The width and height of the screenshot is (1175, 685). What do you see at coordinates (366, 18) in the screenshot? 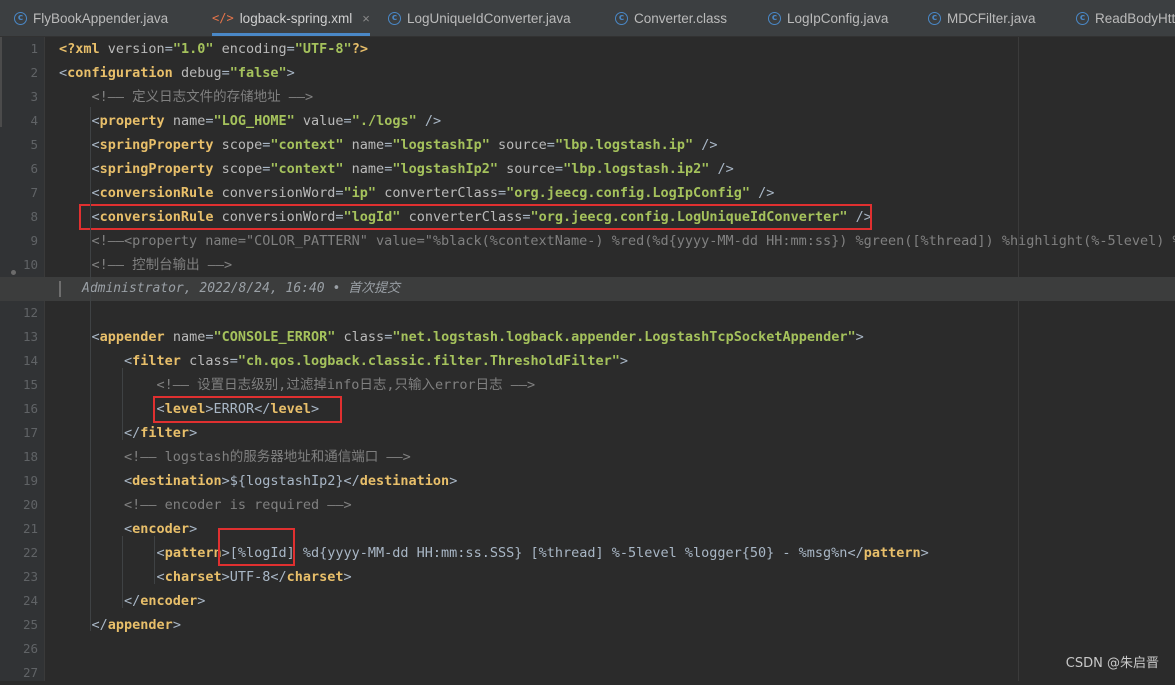
I see `close-icon: ×` at bounding box center [366, 18].